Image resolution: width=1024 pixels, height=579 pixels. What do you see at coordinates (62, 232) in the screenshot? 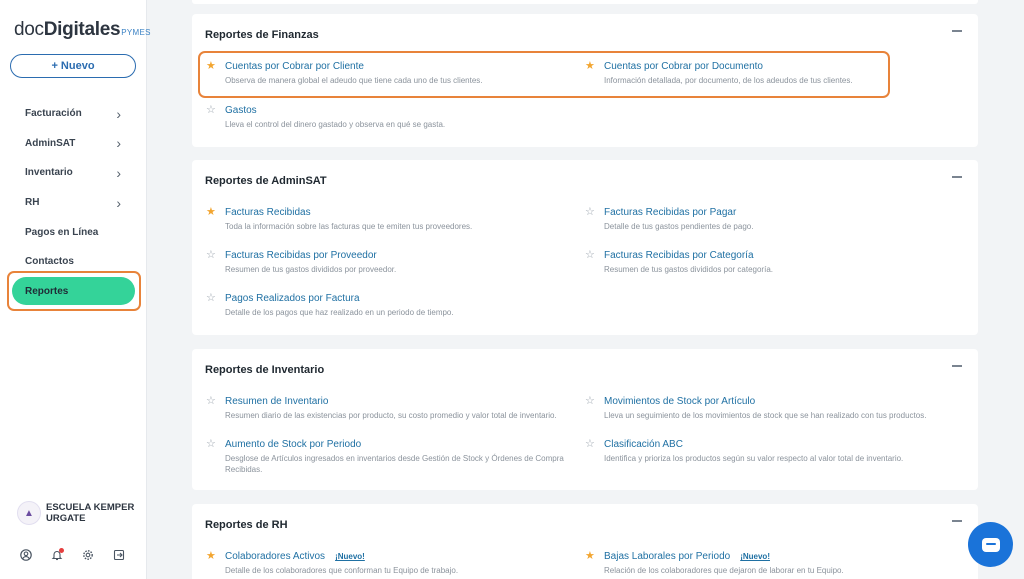
I see `sidebar-item-label: Pagos en Línea` at bounding box center [62, 232].